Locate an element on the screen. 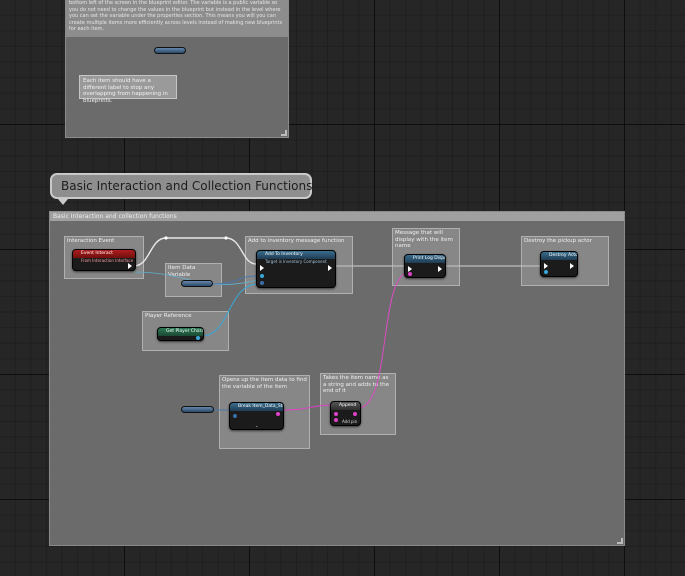  print-string-title: Print Log Display is located at coordinates (425, 259).